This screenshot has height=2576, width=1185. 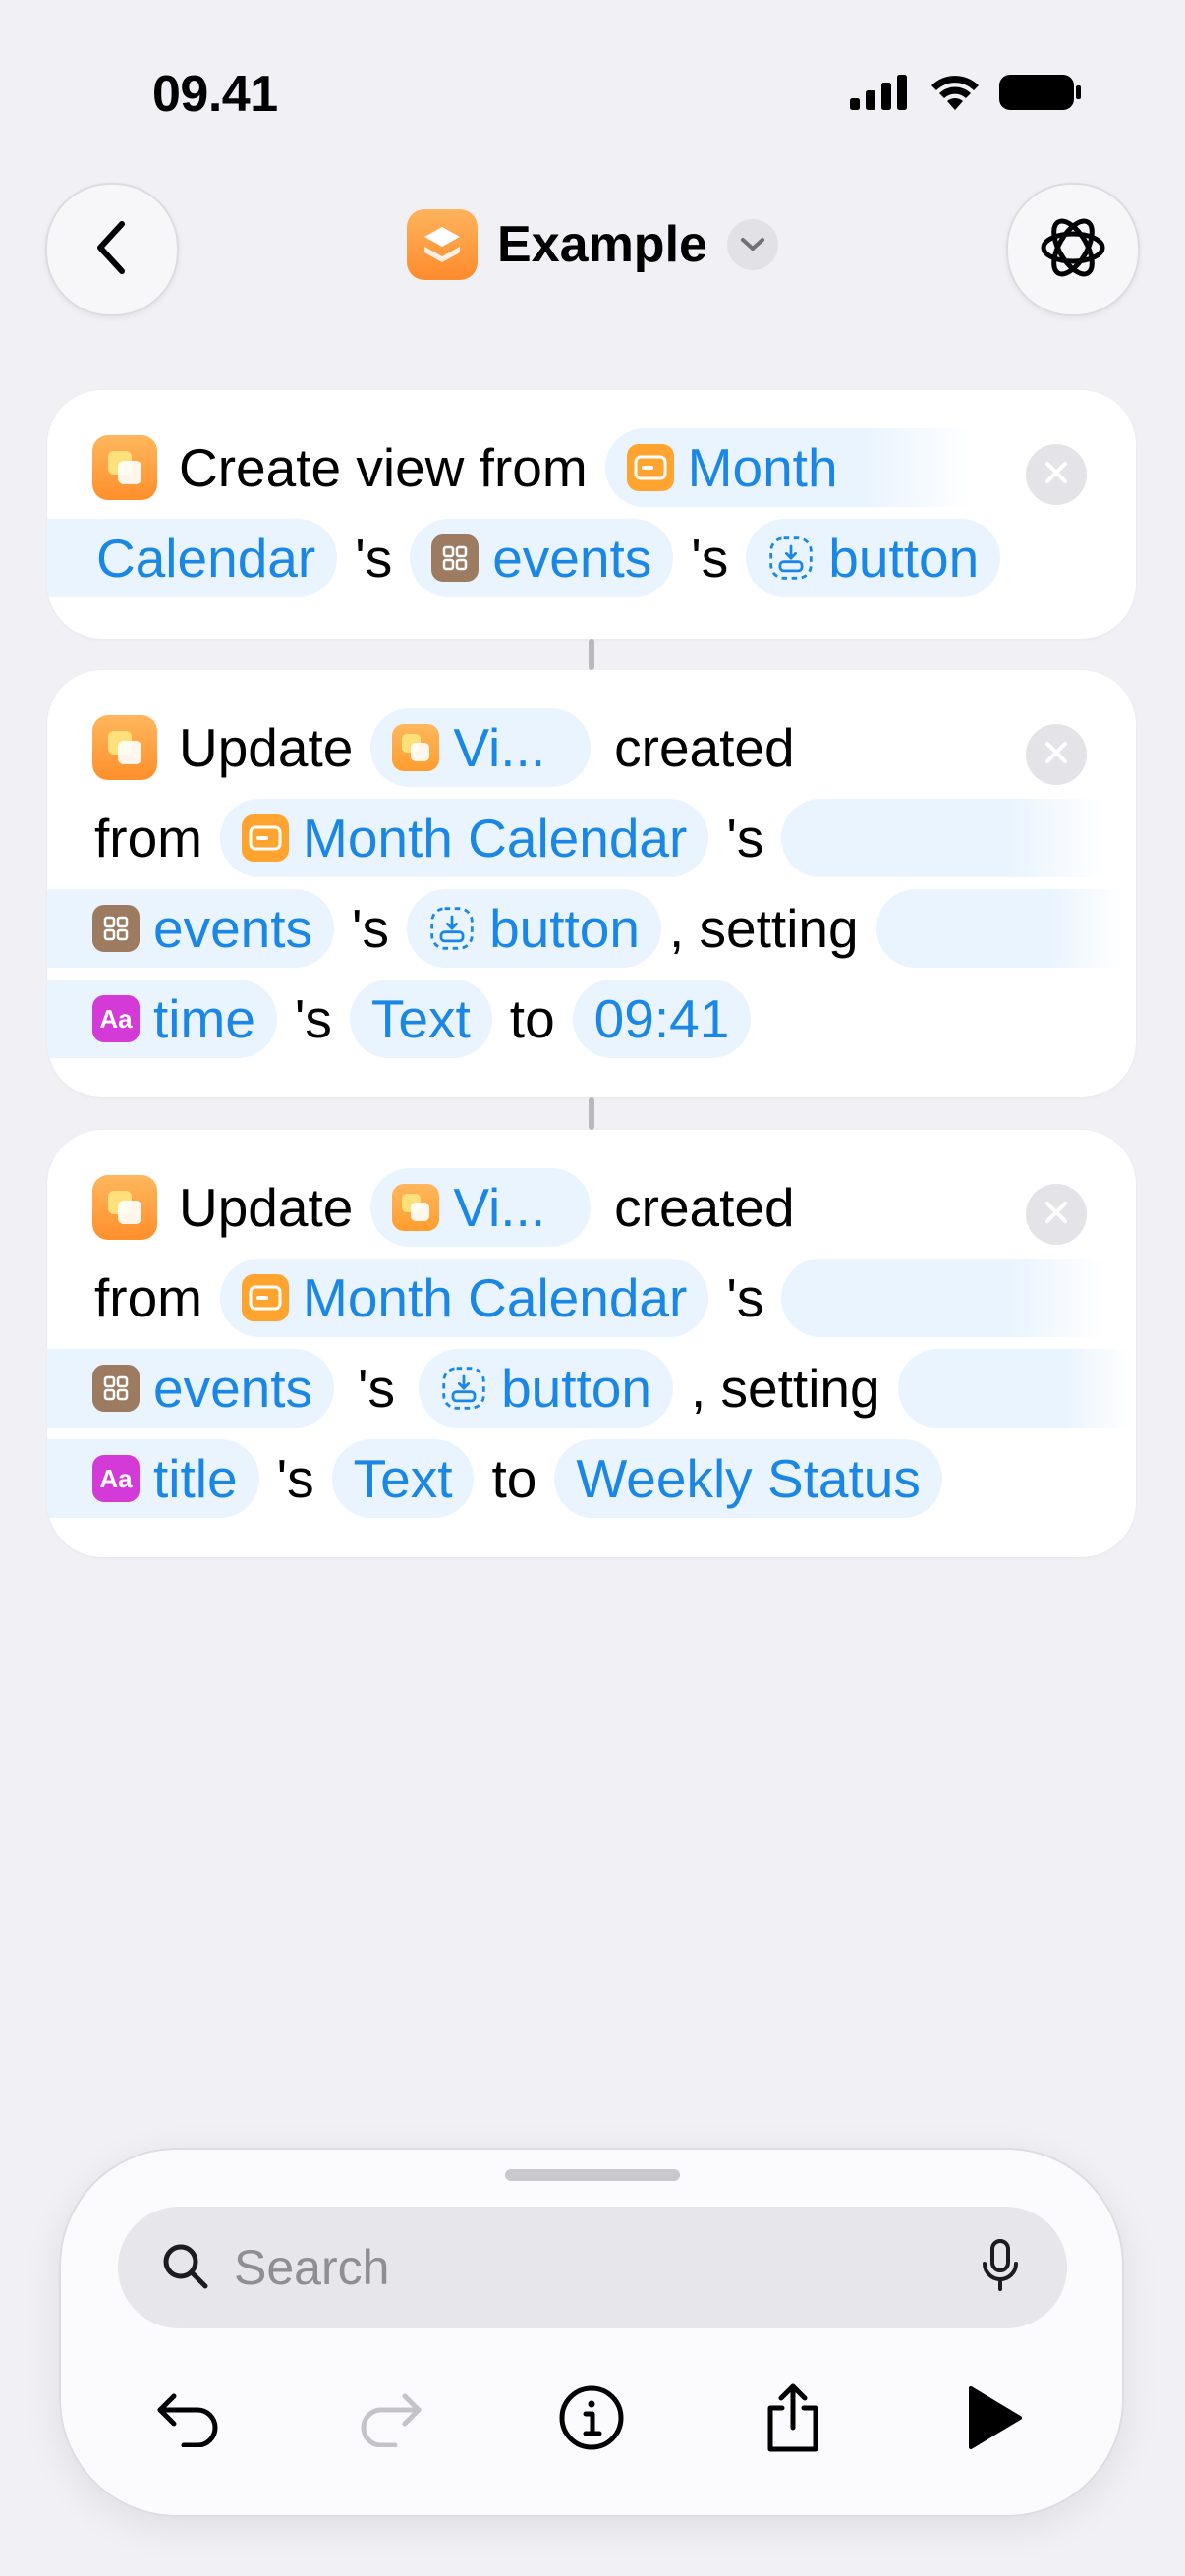 I want to click on variable-month-calendar-continued: Calendar, so click(x=193, y=558).